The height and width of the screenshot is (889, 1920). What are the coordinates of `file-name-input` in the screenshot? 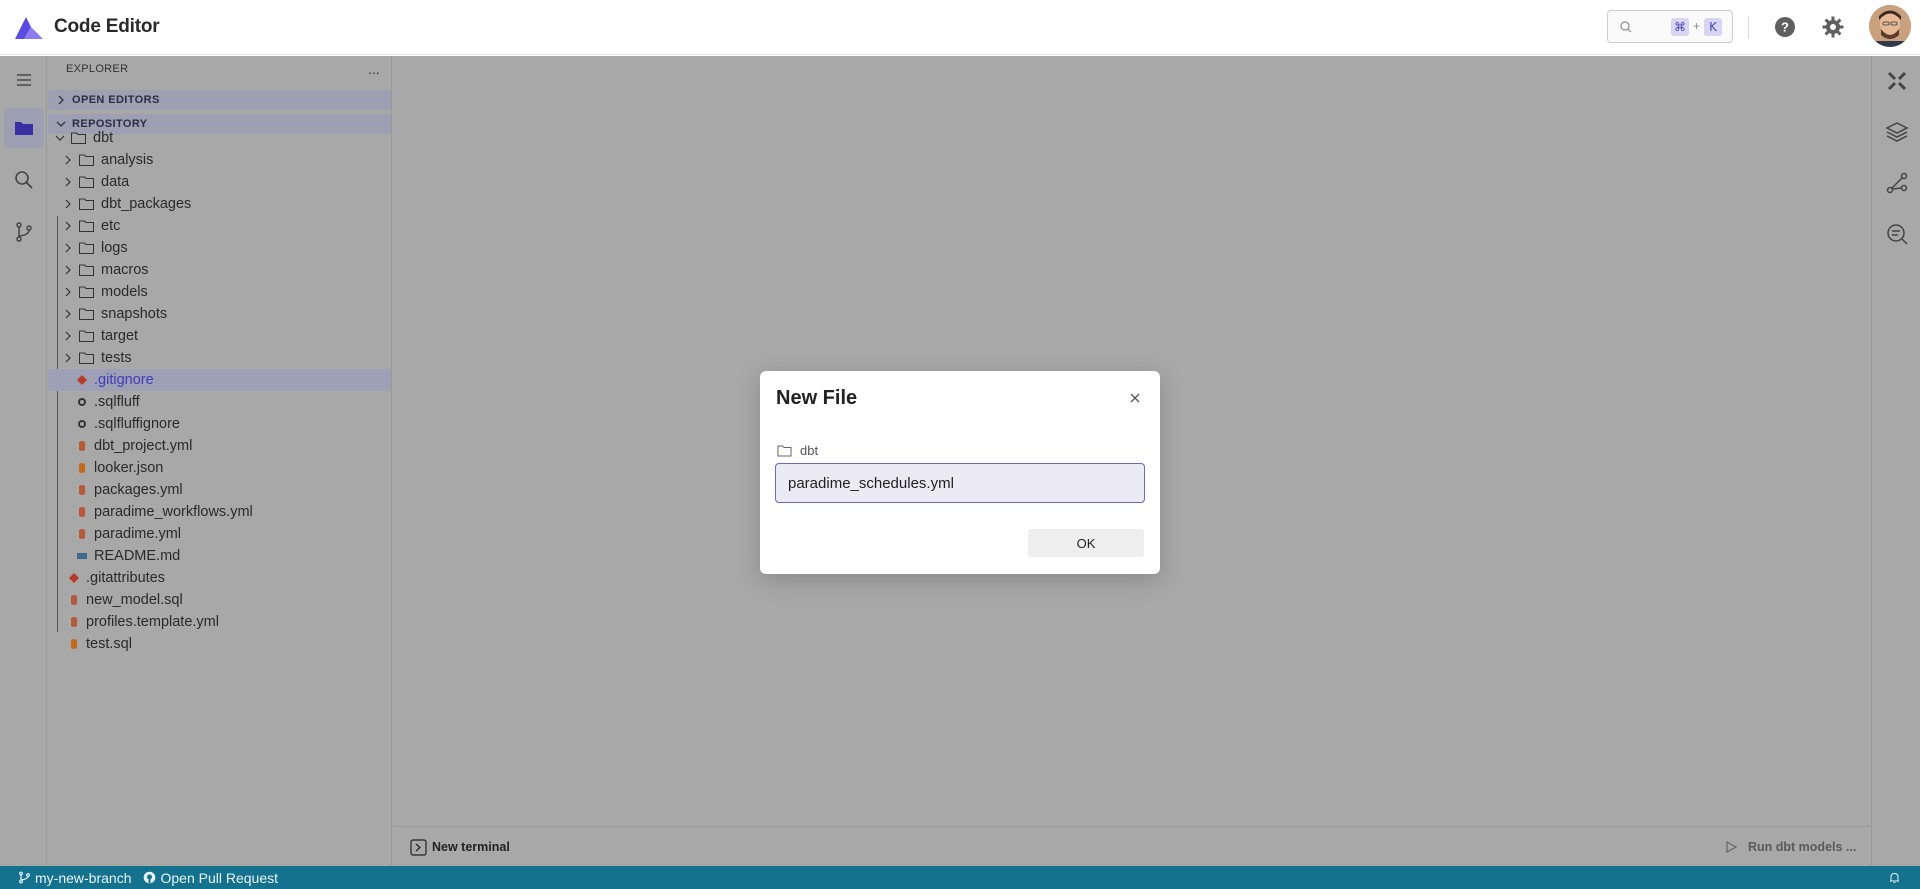 It's located at (960, 483).